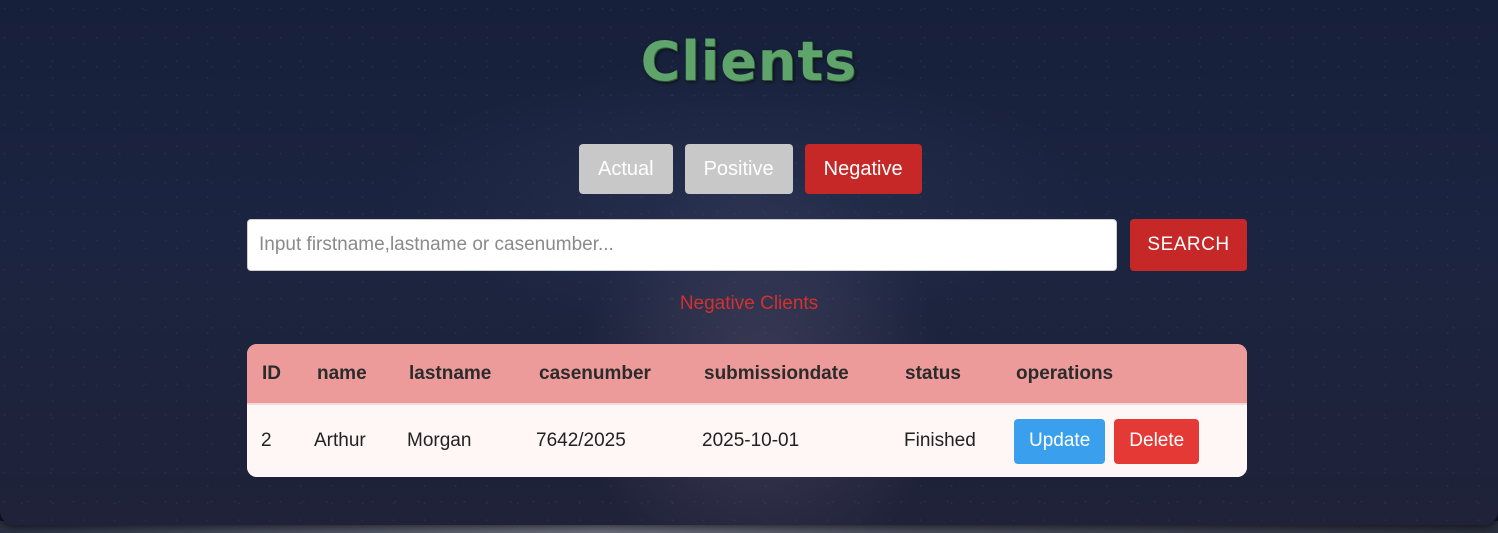  I want to click on cell-operations: Update Delete, so click(1129, 440).